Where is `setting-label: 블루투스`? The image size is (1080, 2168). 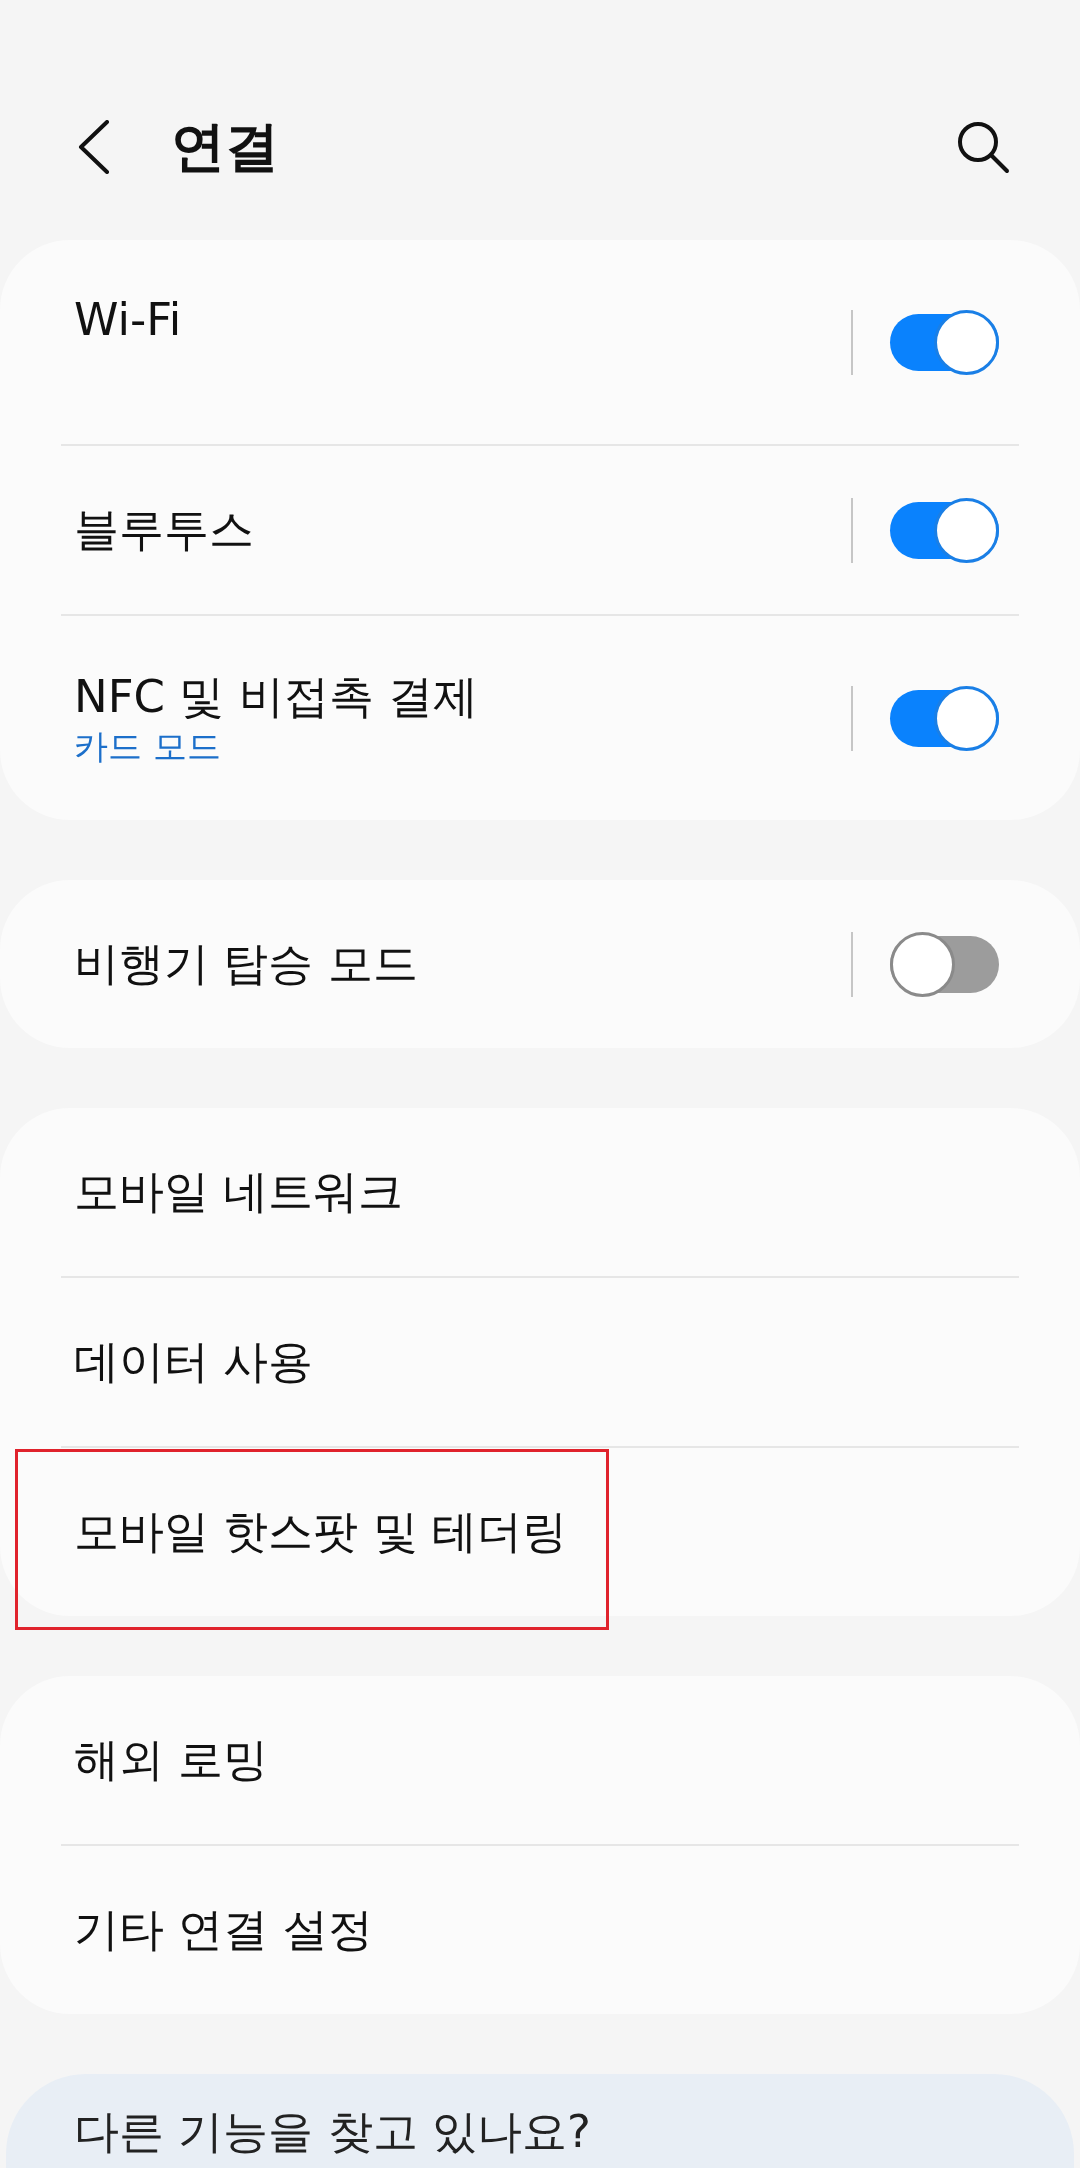
setting-label: 블루투스 is located at coordinates (164, 530).